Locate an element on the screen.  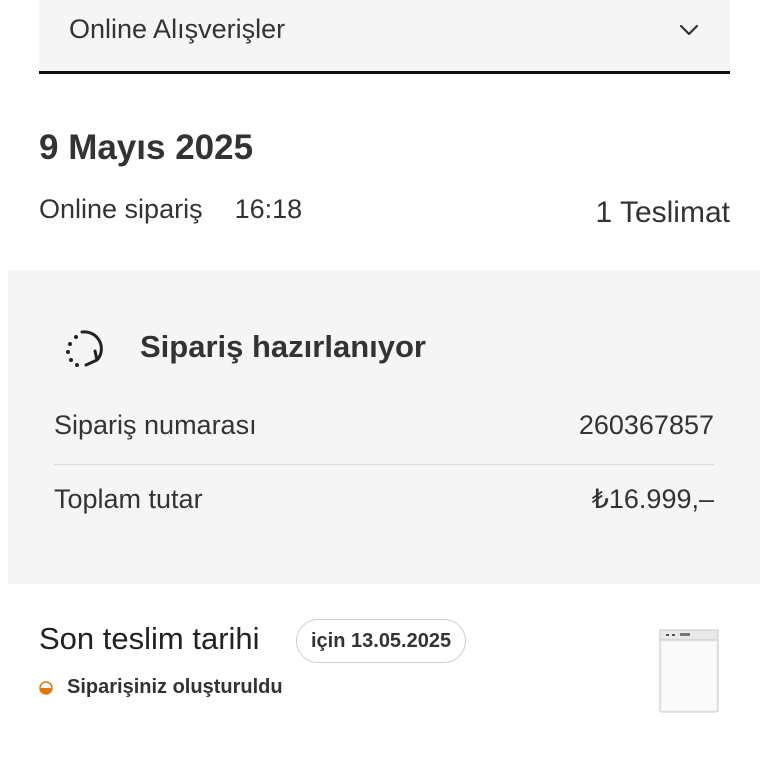
total-amount-value: ₺16.999,– is located at coordinates (652, 499).